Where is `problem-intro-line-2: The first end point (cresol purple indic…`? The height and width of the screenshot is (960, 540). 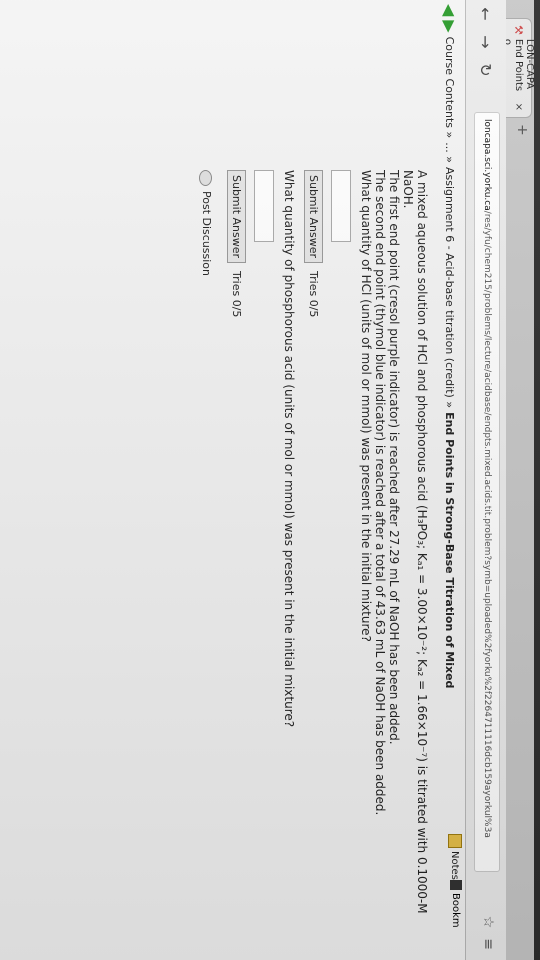
problem-intro-line-2: The first end point (cresol purple indic… is located at coordinates (394, 457).